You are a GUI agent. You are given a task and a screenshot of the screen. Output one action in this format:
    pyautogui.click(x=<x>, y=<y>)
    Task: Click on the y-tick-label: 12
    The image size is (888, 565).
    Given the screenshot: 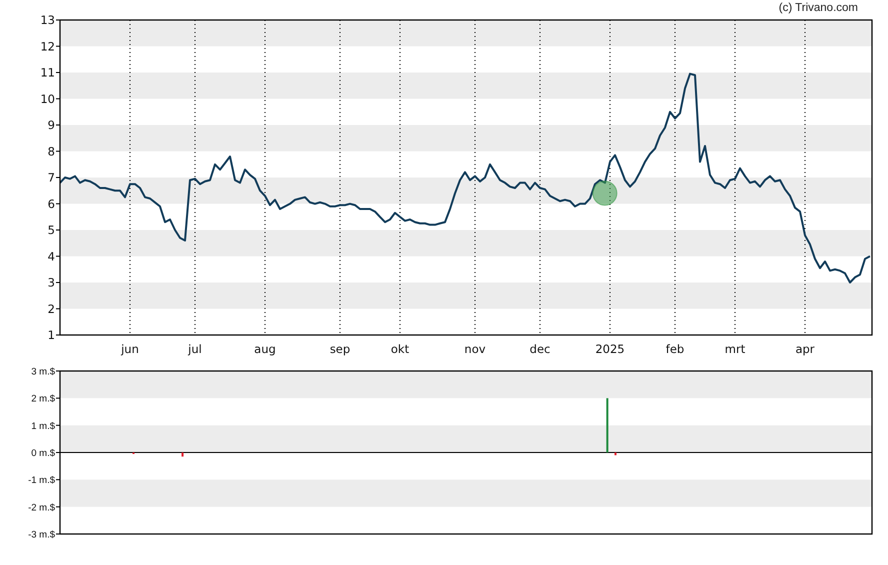 What is the action you would take?
    pyautogui.click(x=47, y=46)
    